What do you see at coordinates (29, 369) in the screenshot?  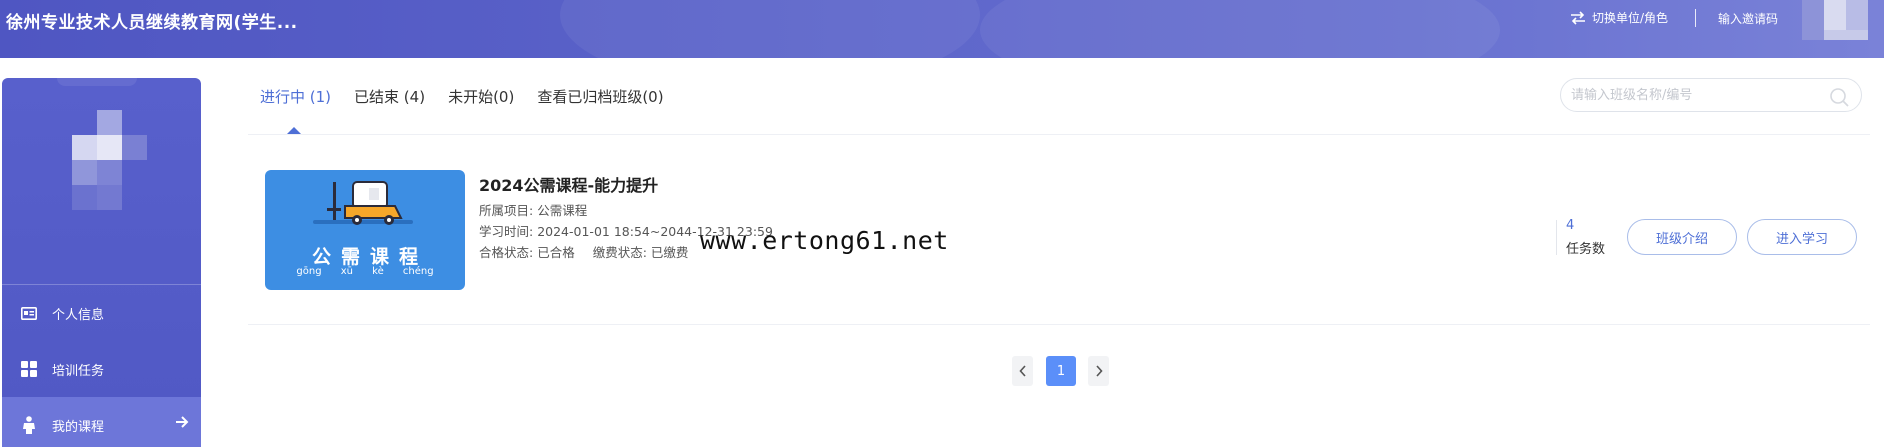 I see `grid-apps-icon` at bounding box center [29, 369].